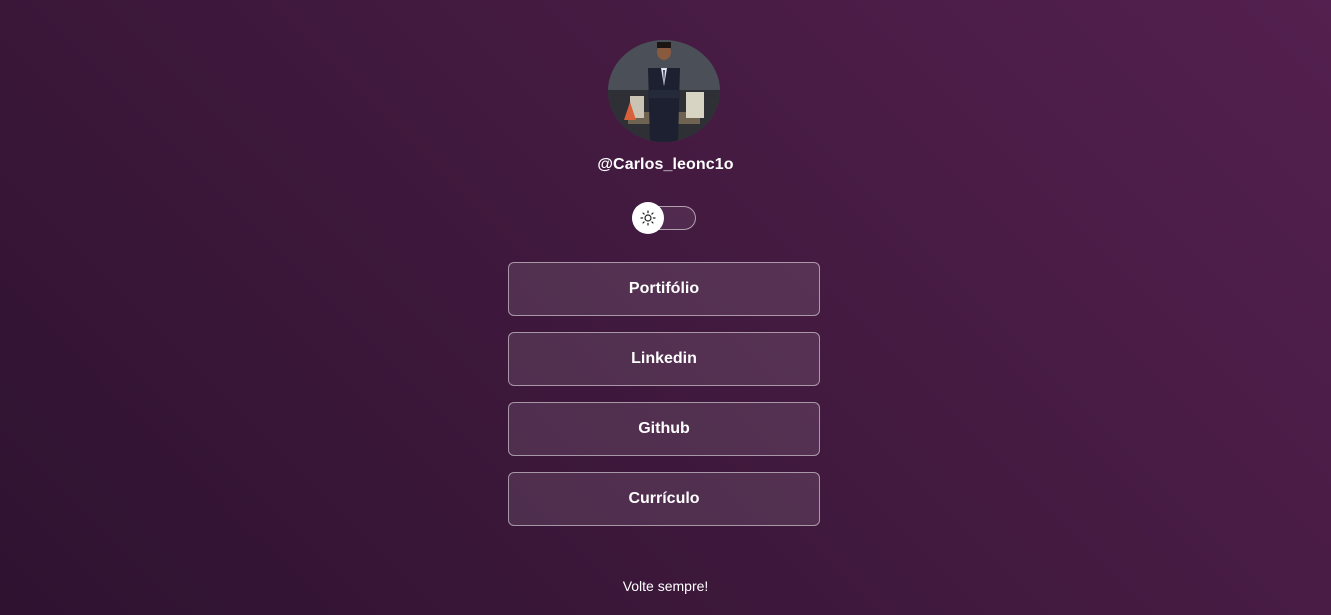 The width and height of the screenshot is (1331, 615). I want to click on username: @Carlos_leonc1o, so click(665, 164).